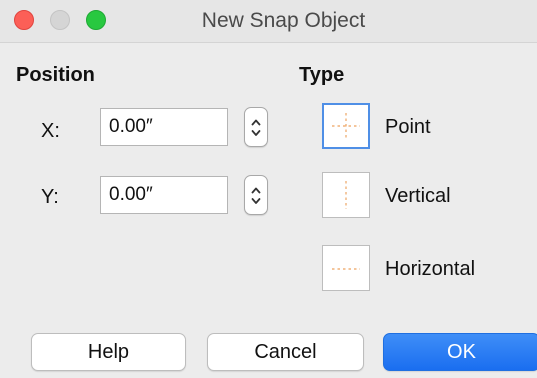 This screenshot has width=537, height=378. Describe the element at coordinates (164, 195) in the screenshot. I see `y-position-input` at that location.